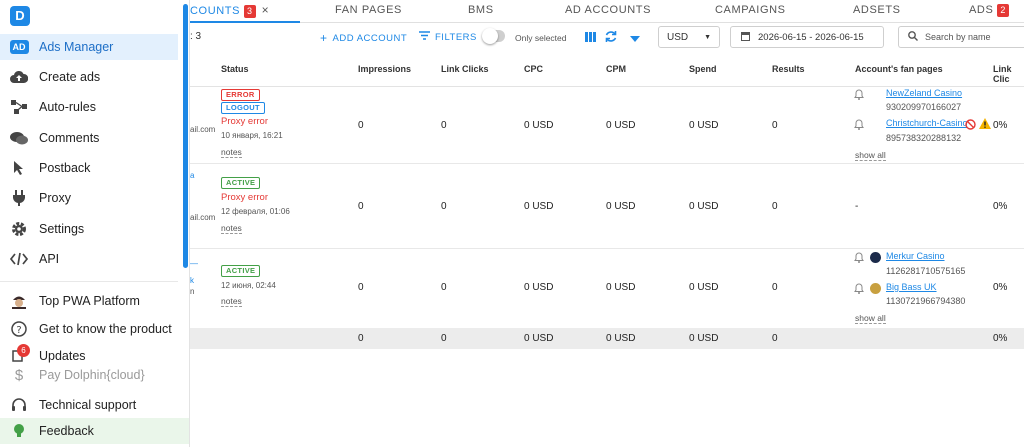 The width and height of the screenshot is (1024, 447). I want to click on column-header-cpc: CPC, so click(533, 69).